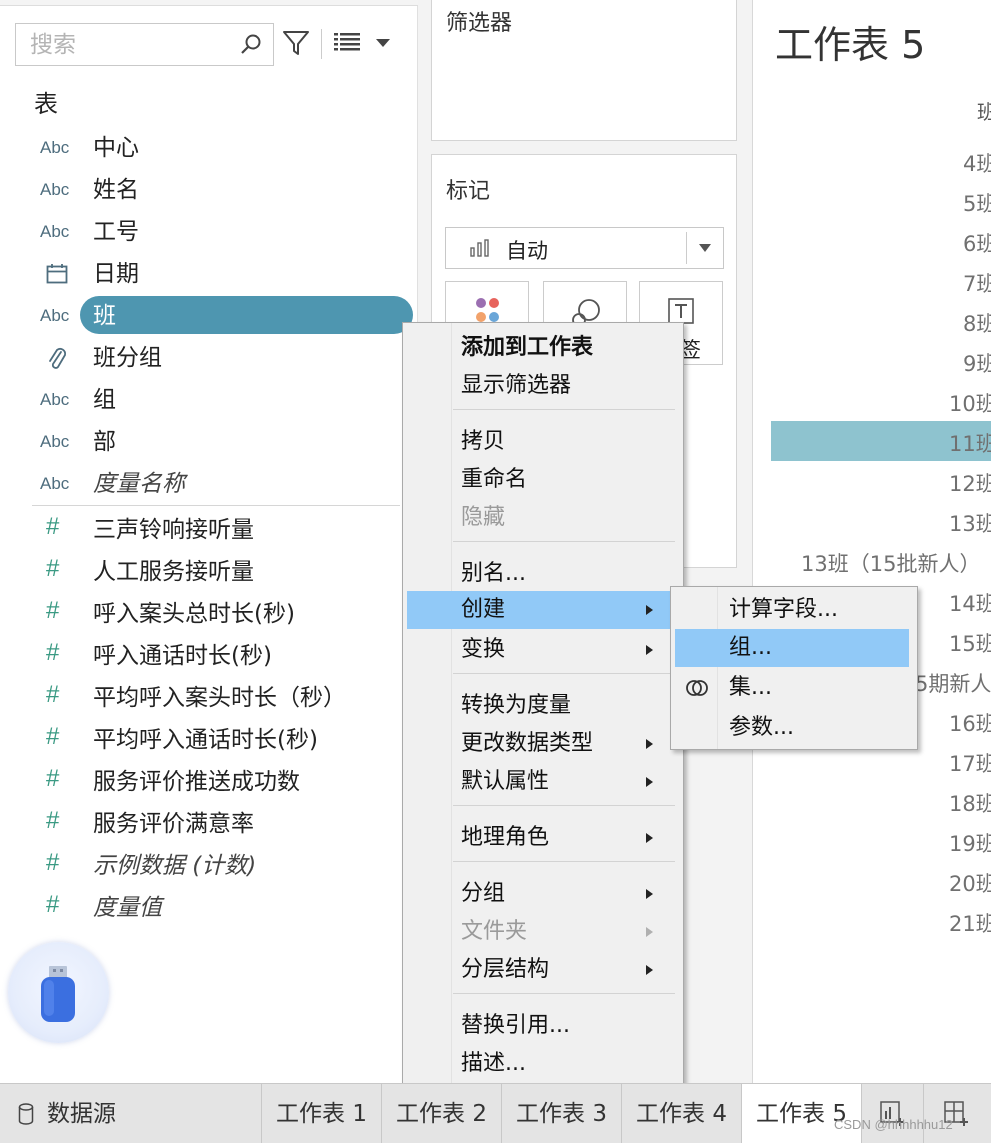  Describe the element at coordinates (970, 603) in the screenshot. I see `row-header: 14班` at that location.